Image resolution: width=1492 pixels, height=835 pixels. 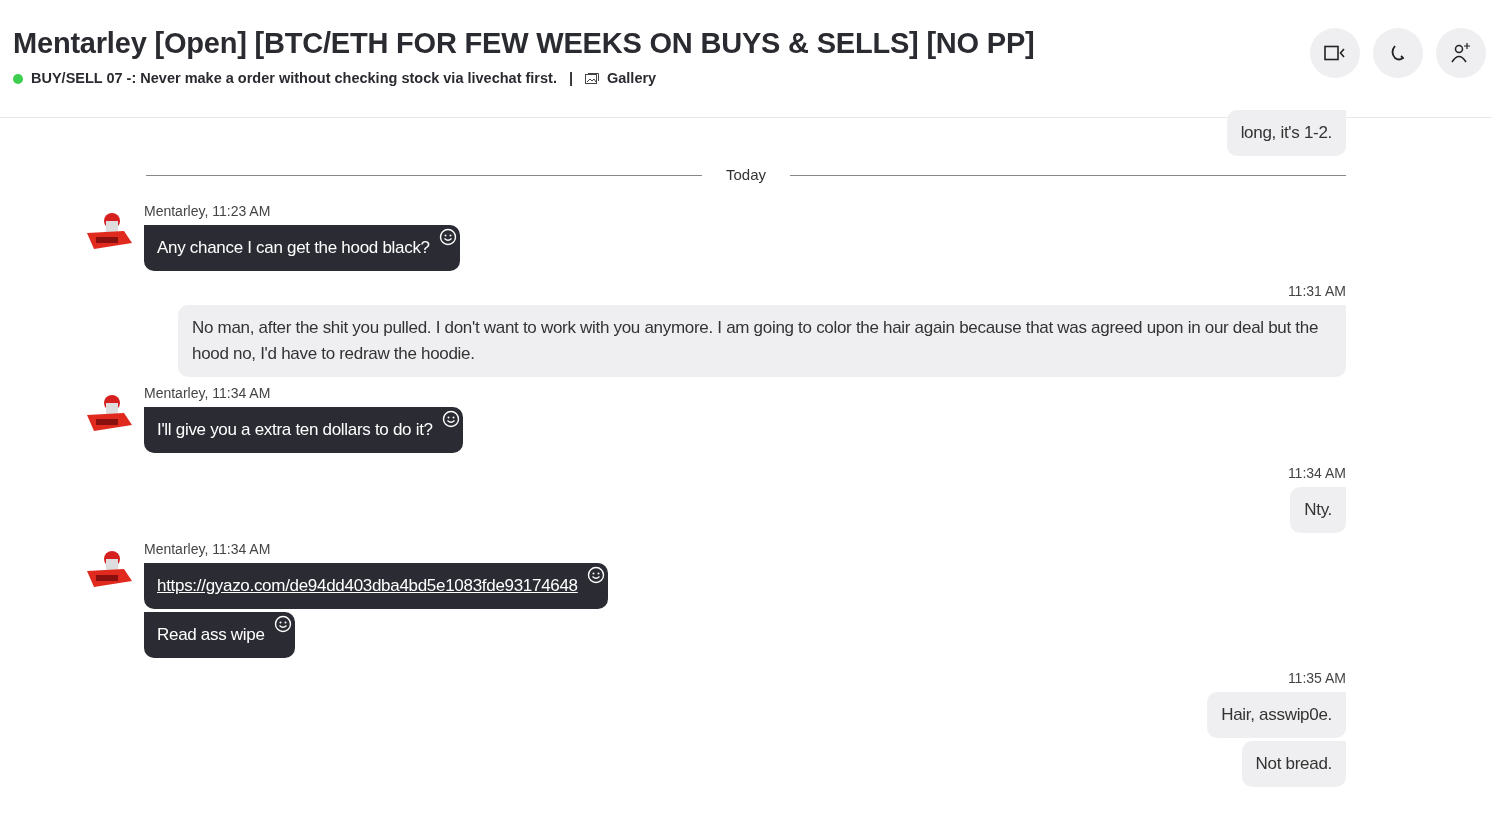 I want to click on message-bubble: I'll give you a extra ten dollars to do it?, so click(x=303, y=429).